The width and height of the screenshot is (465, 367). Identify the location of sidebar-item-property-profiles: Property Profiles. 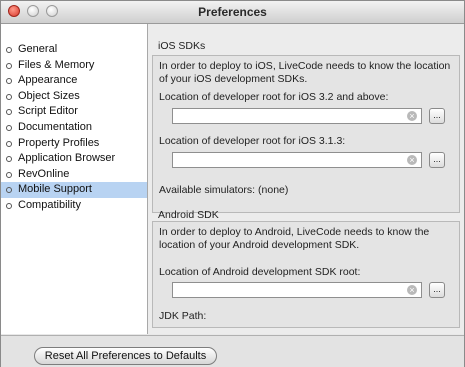
(74, 144).